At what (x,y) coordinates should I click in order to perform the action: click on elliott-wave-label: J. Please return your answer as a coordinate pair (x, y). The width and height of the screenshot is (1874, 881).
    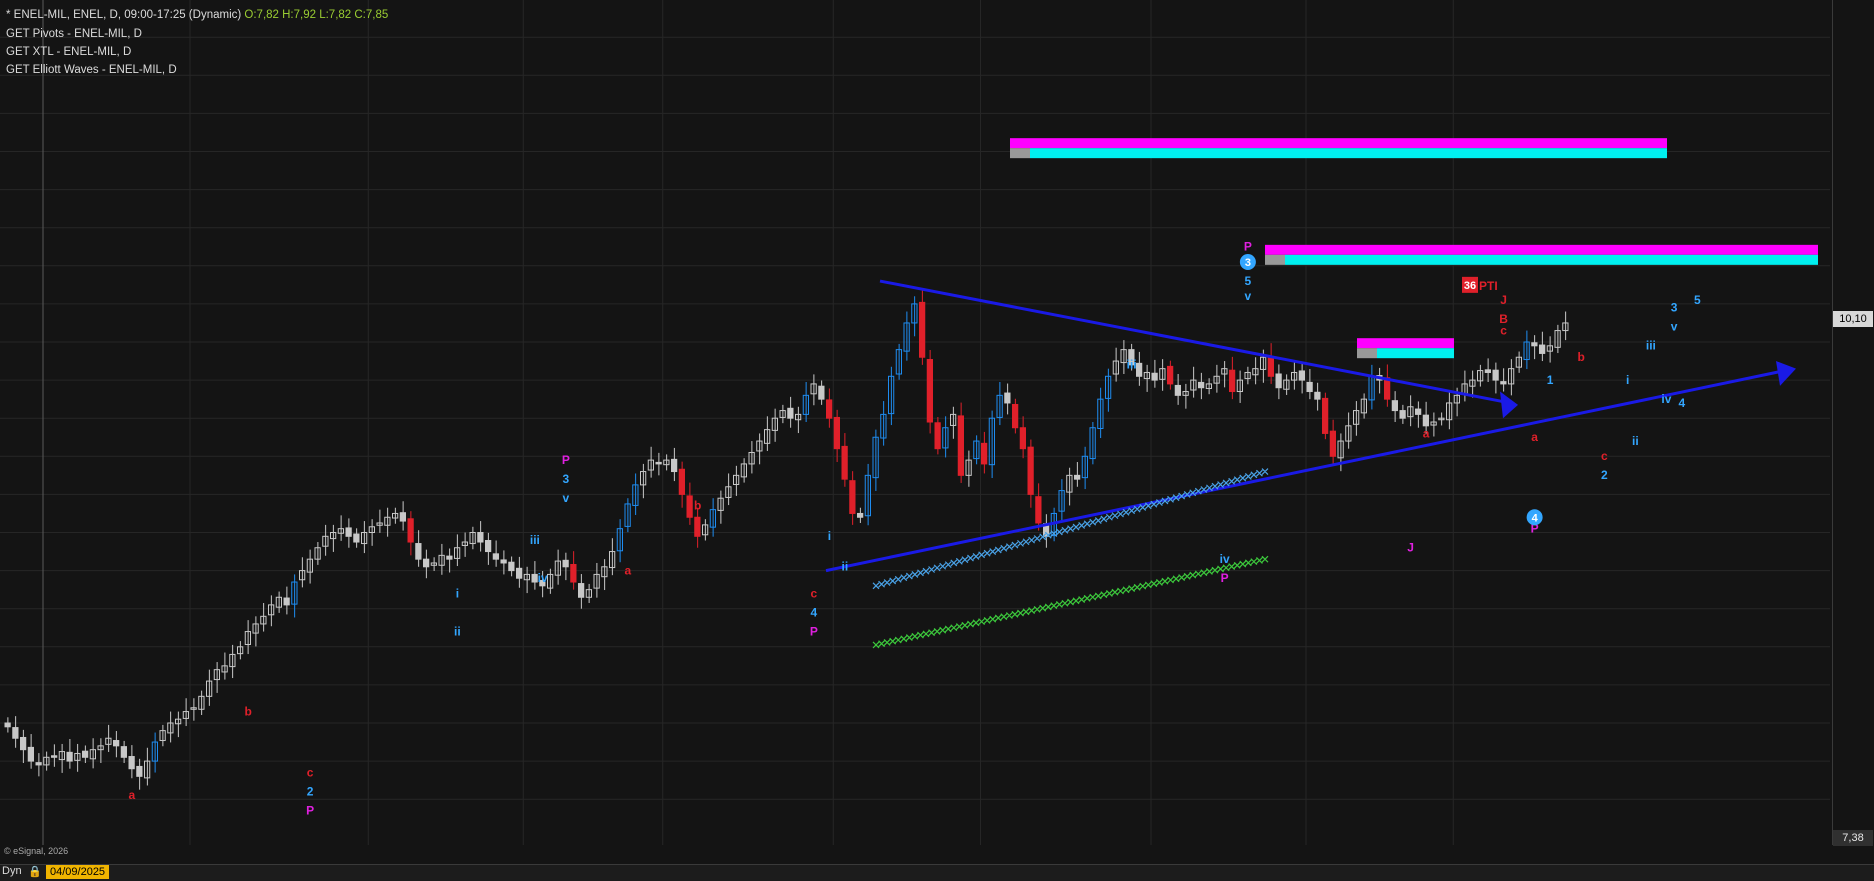
    Looking at the image, I should click on (1503, 300).